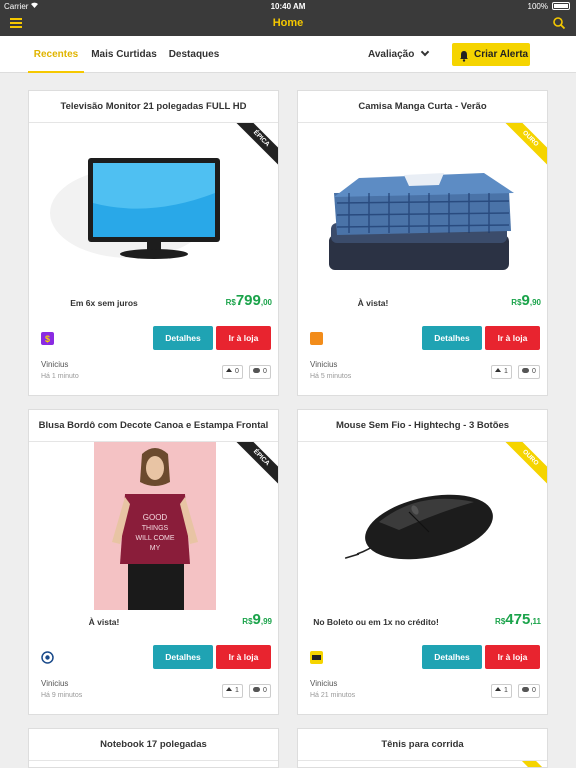 This screenshot has height=768, width=576. What do you see at coordinates (422, 745) in the screenshot?
I see `deal-title: Tênis para corrida` at bounding box center [422, 745].